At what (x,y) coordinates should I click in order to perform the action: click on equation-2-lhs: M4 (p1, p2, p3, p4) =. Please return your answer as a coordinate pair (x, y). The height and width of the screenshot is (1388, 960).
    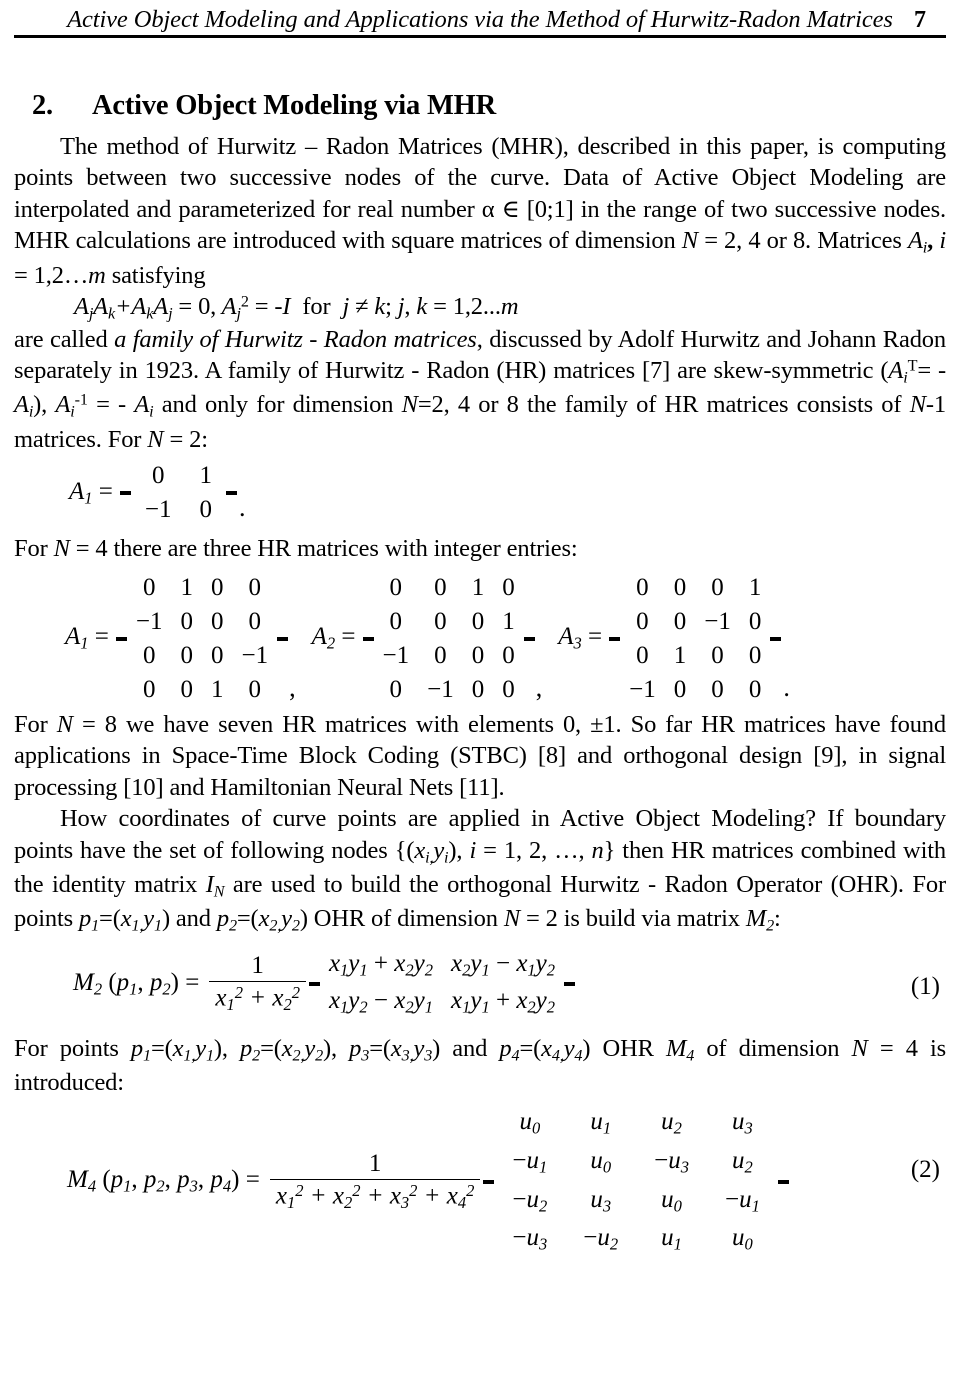
    Looking at the image, I should click on (163, 1181).